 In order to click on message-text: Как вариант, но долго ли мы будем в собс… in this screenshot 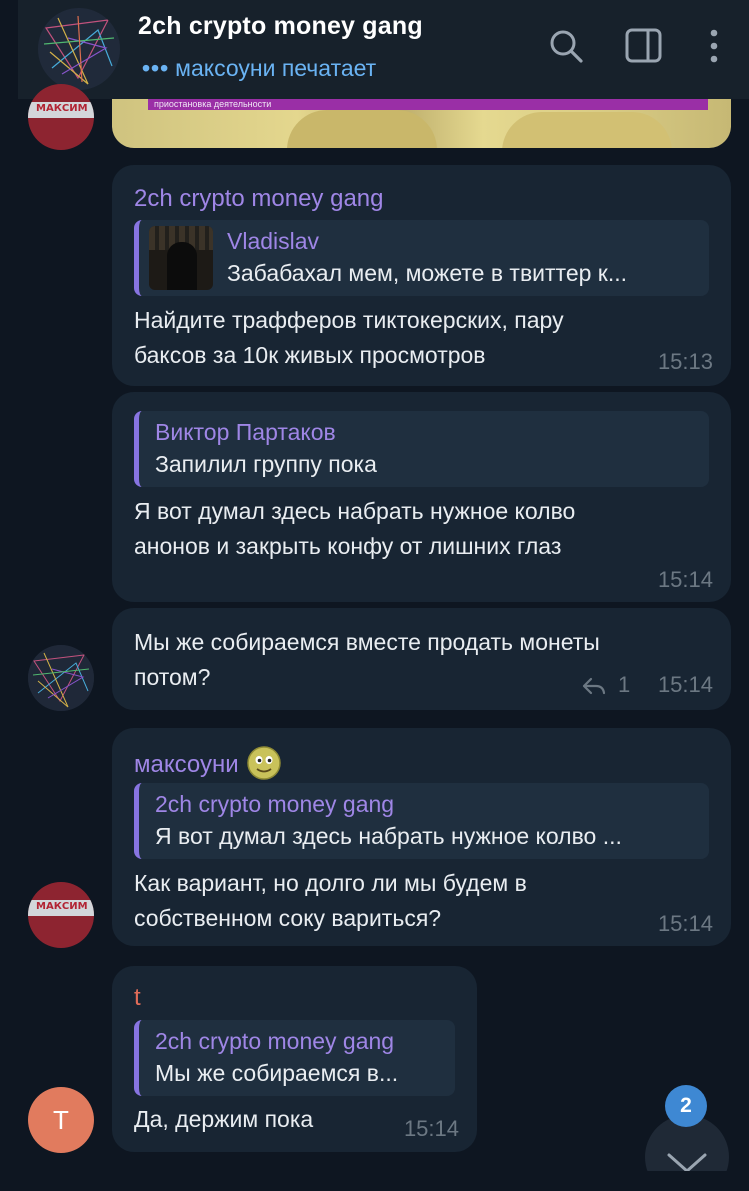, I will do `click(330, 901)`.